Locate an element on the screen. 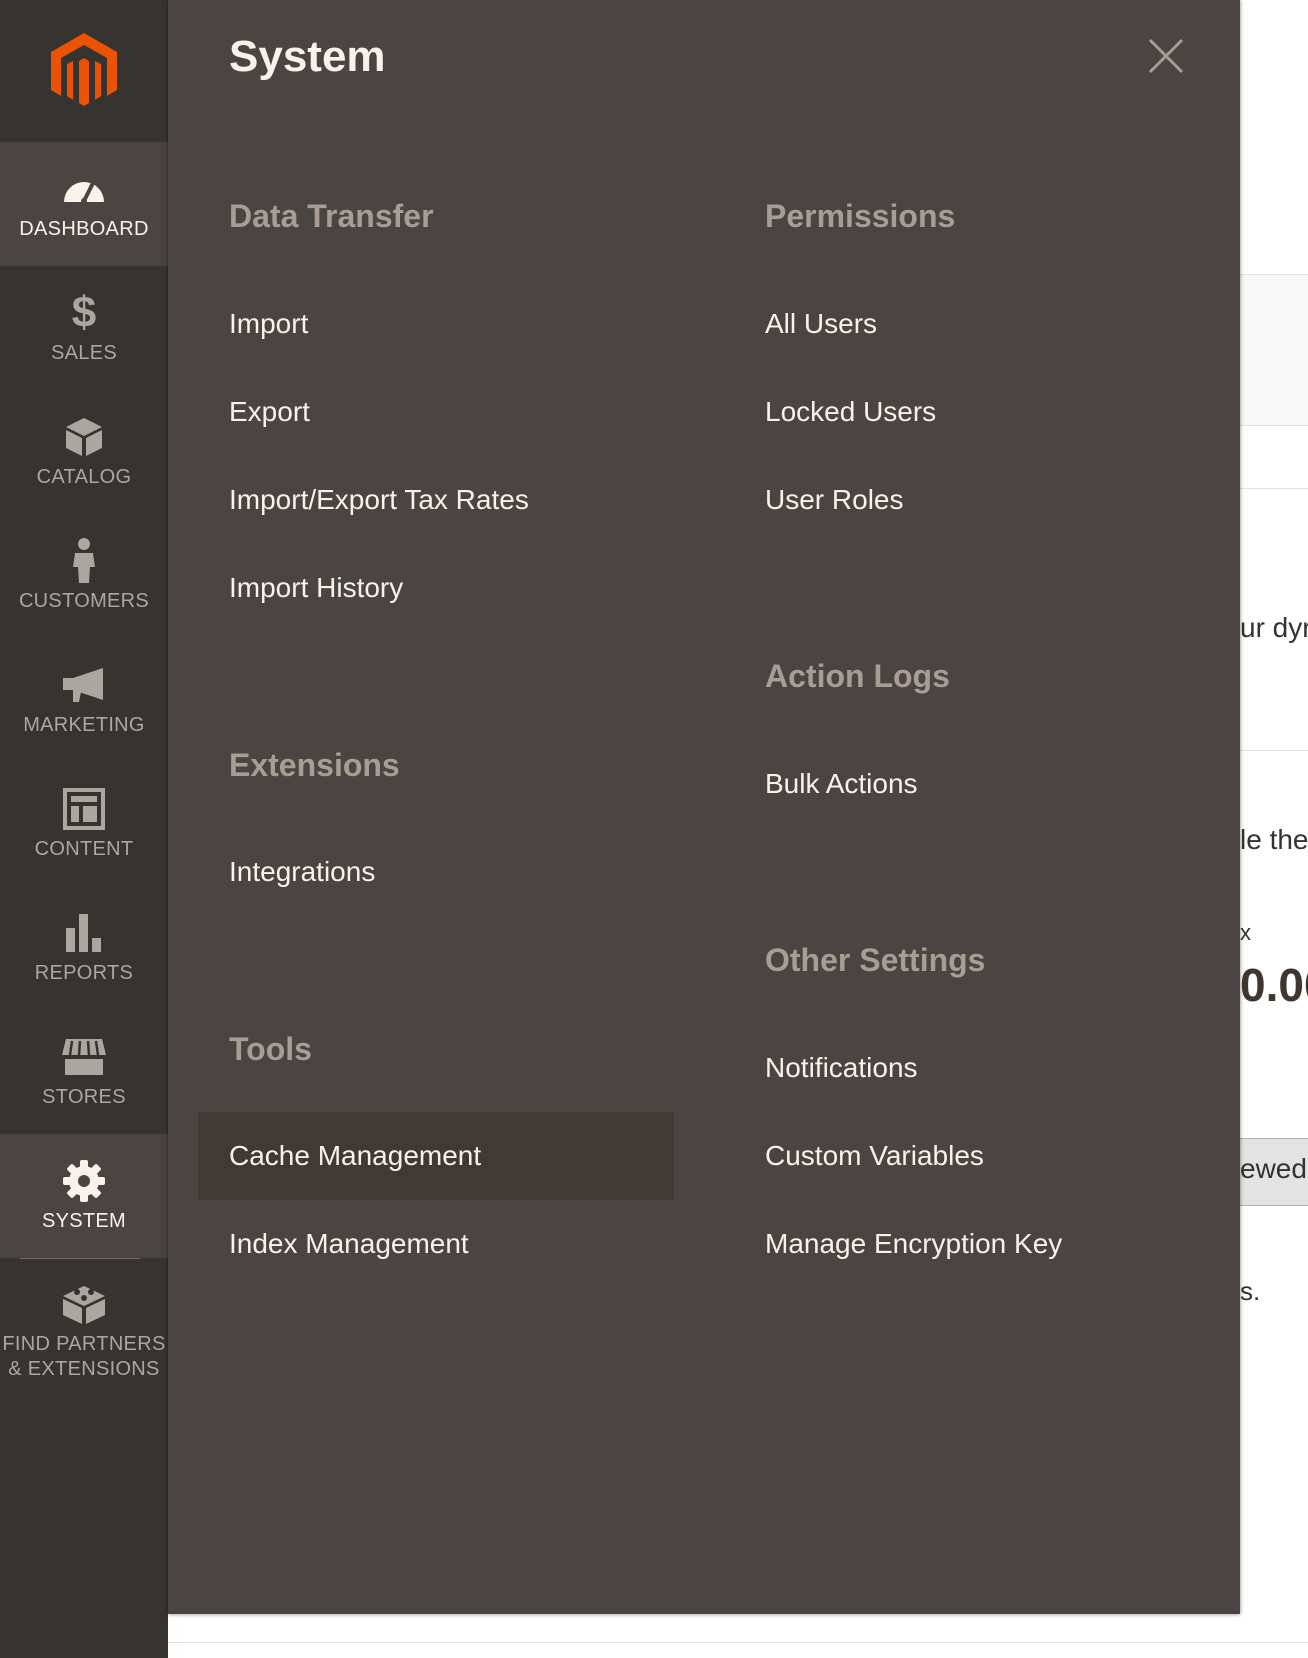 The height and width of the screenshot is (1658, 1308). gear-icon is located at coordinates (84, 1181).